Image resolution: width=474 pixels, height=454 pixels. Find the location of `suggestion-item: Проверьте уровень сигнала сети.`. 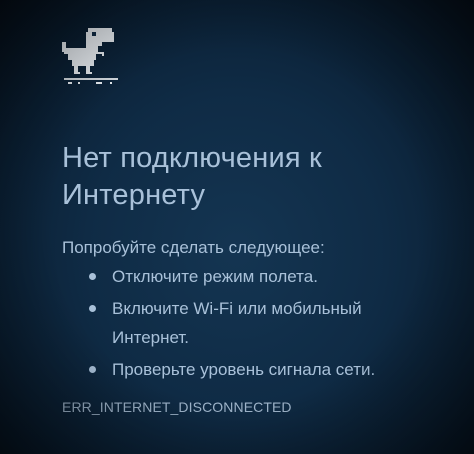

suggestion-item: Проверьте уровень сигнала сети. is located at coordinates (252, 369).